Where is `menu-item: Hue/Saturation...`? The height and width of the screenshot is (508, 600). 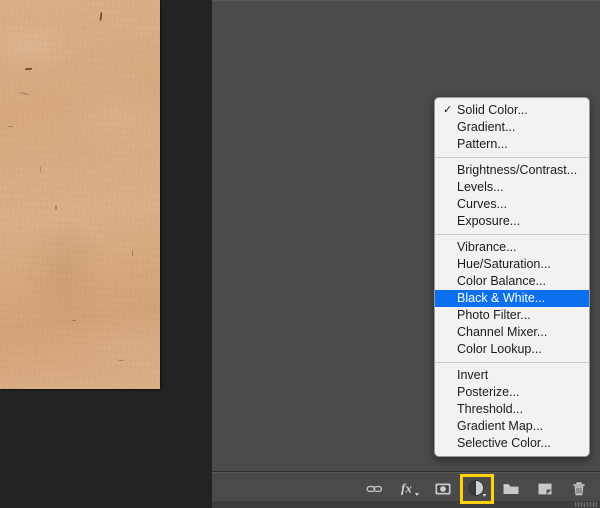 menu-item: Hue/Saturation... is located at coordinates (512, 264).